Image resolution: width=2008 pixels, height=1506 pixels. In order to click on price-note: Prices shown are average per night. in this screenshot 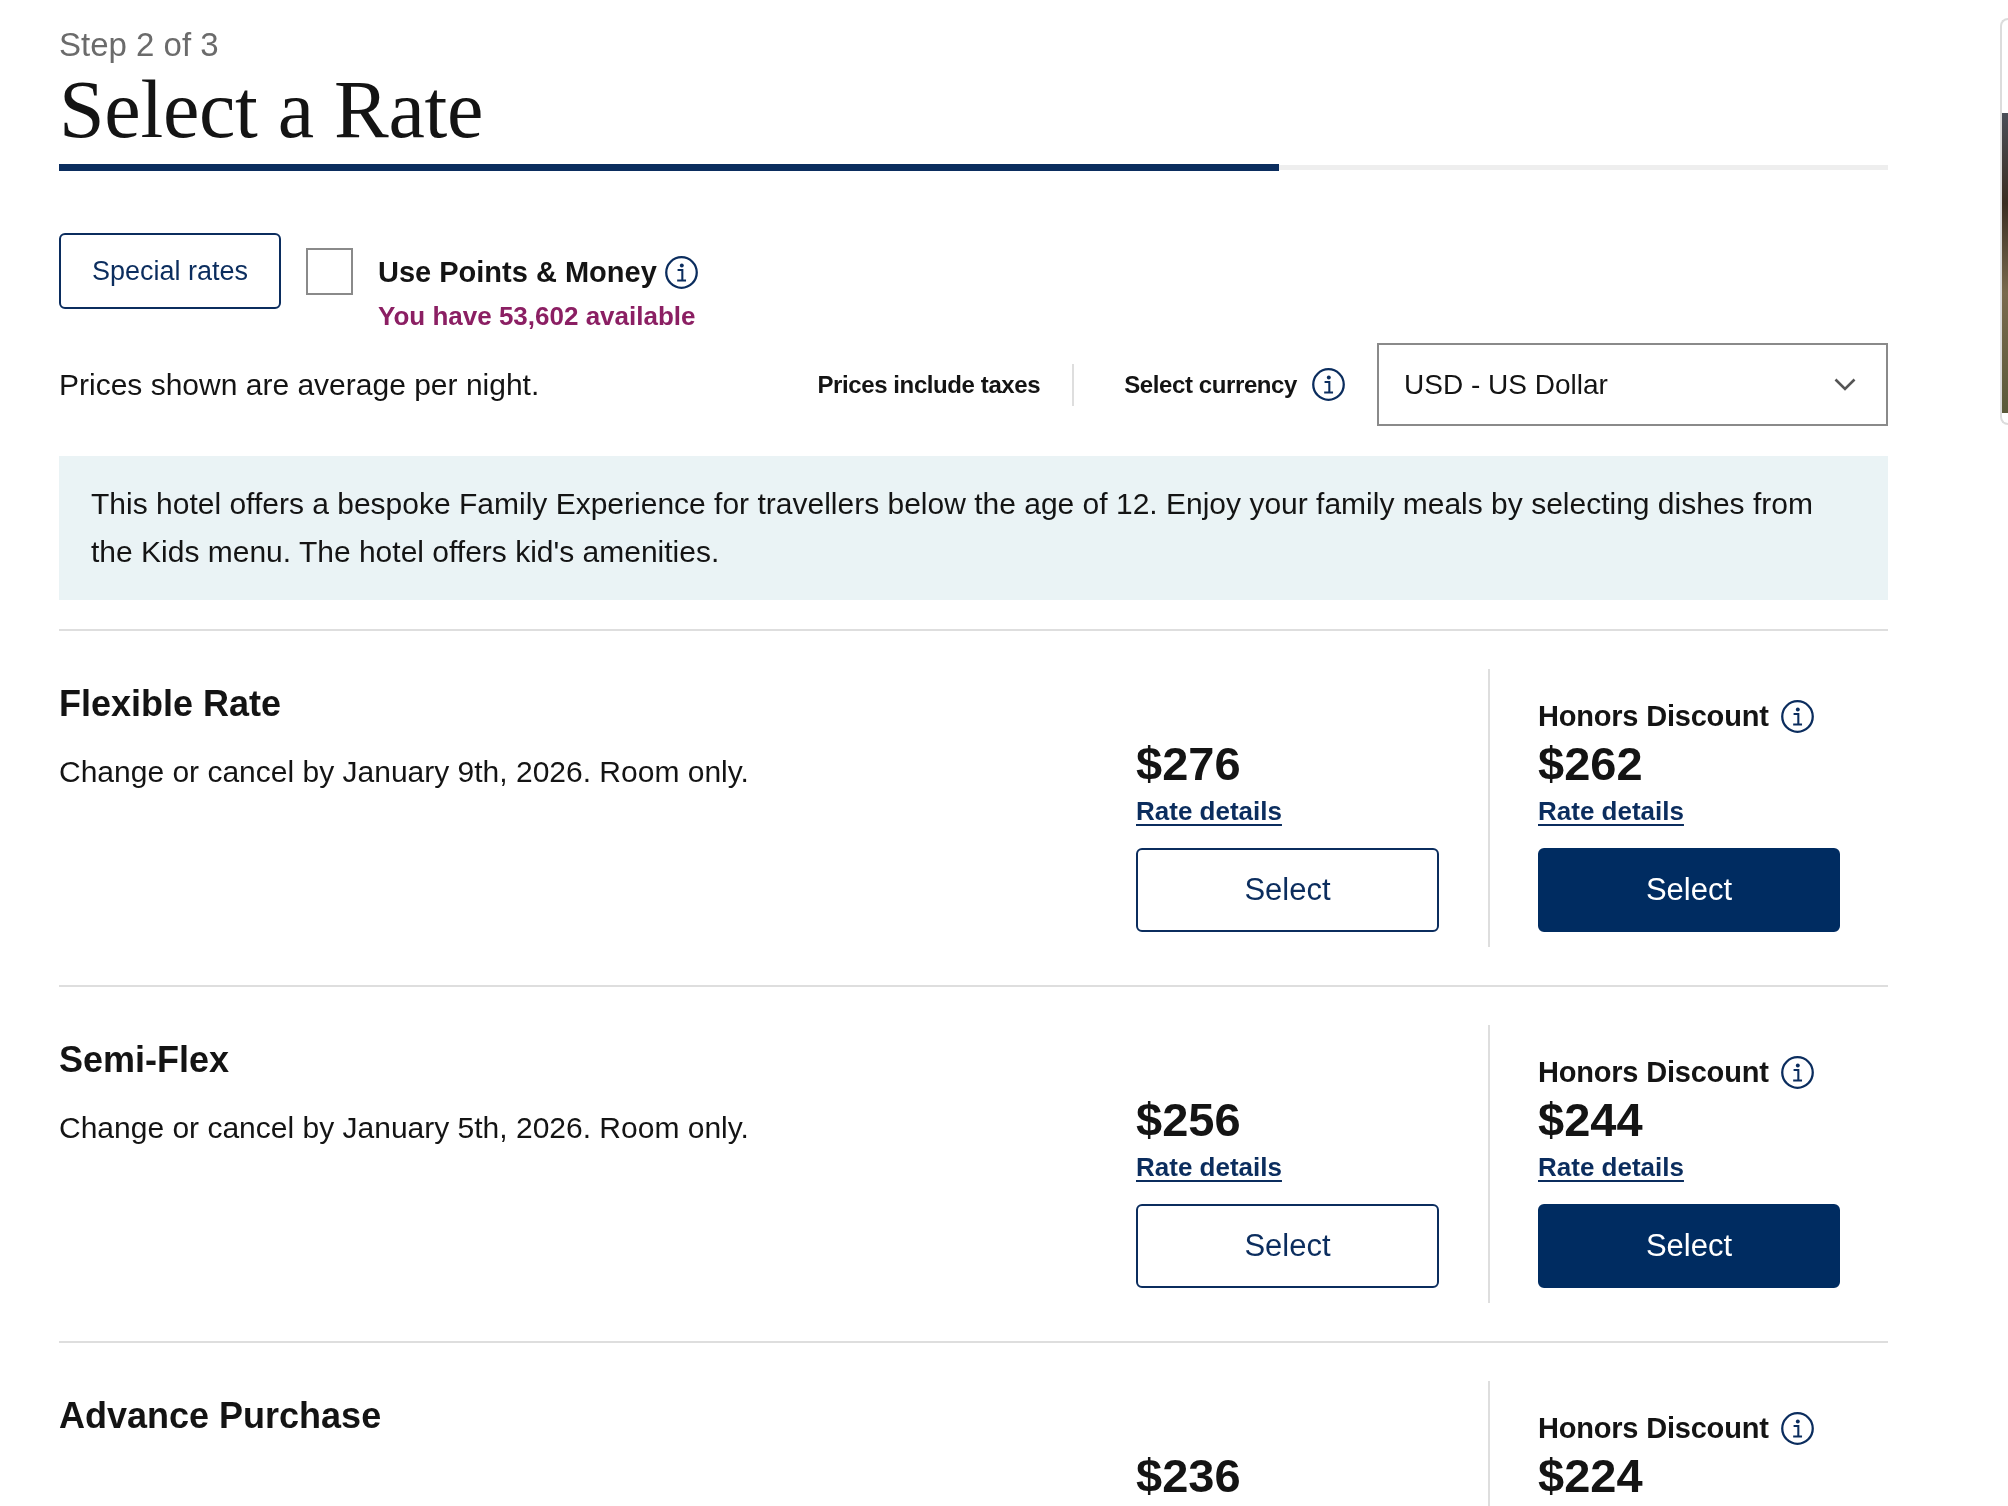, I will do `click(299, 384)`.